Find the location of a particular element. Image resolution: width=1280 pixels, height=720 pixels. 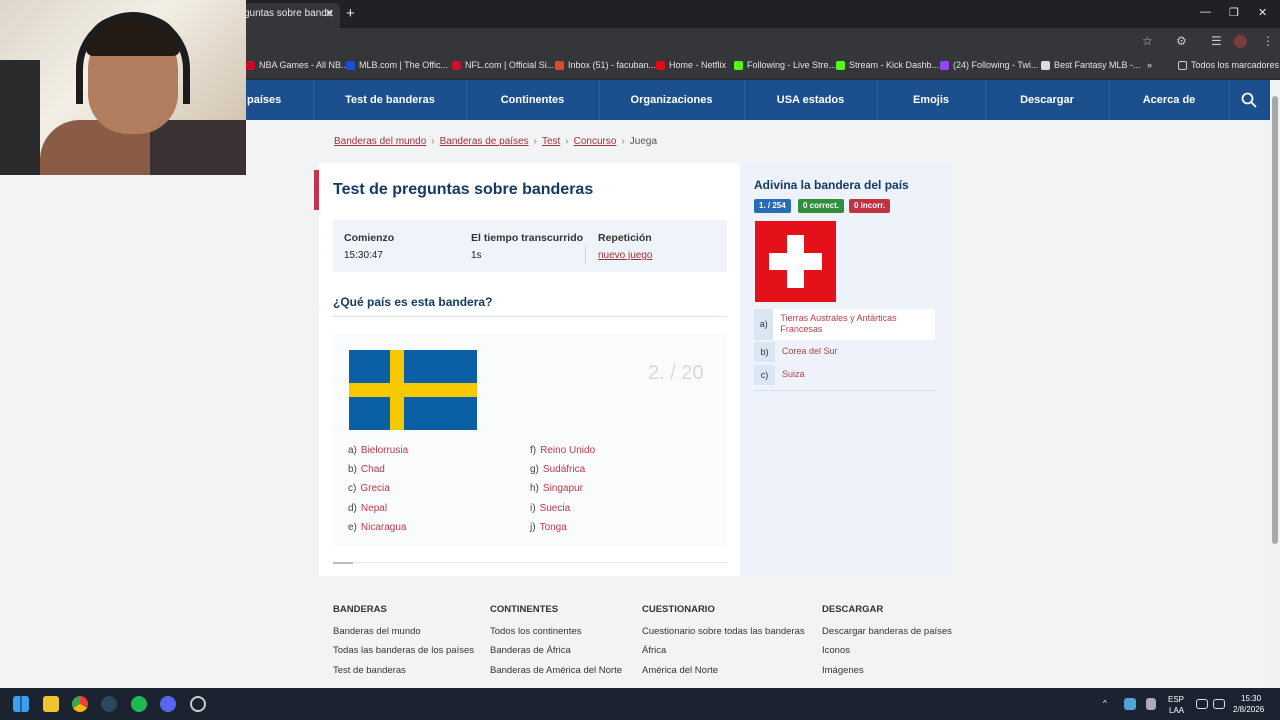

spotify-icon is located at coordinates (139, 704).